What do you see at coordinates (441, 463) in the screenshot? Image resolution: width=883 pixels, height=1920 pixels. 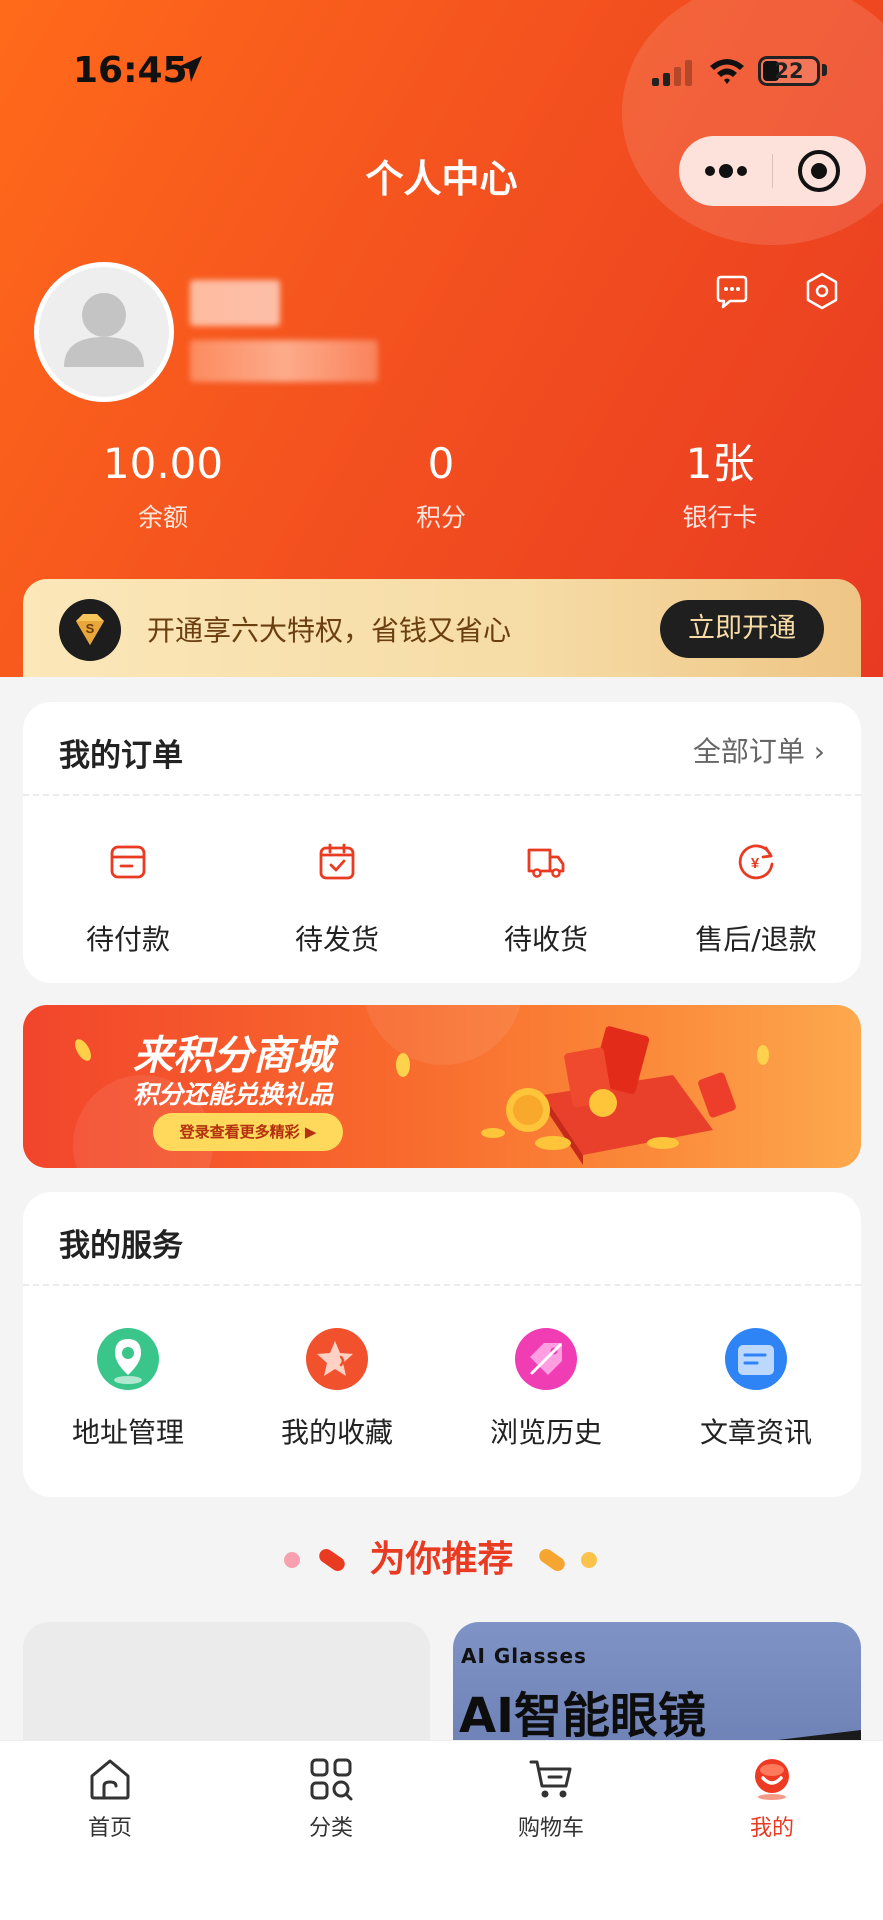 I see `stat-value: 0` at bounding box center [441, 463].